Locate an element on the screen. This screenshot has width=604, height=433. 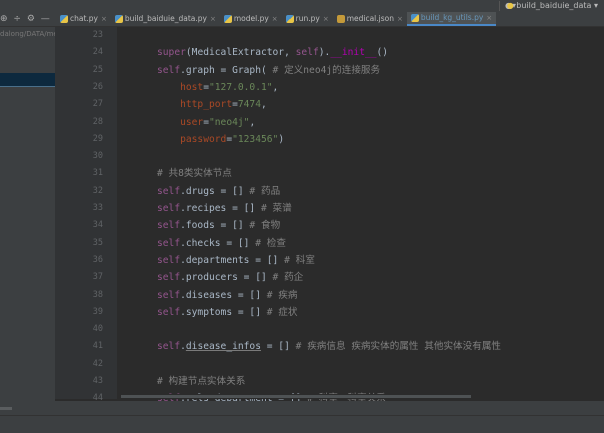
code-token: http_port is located at coordinates (206, 105).